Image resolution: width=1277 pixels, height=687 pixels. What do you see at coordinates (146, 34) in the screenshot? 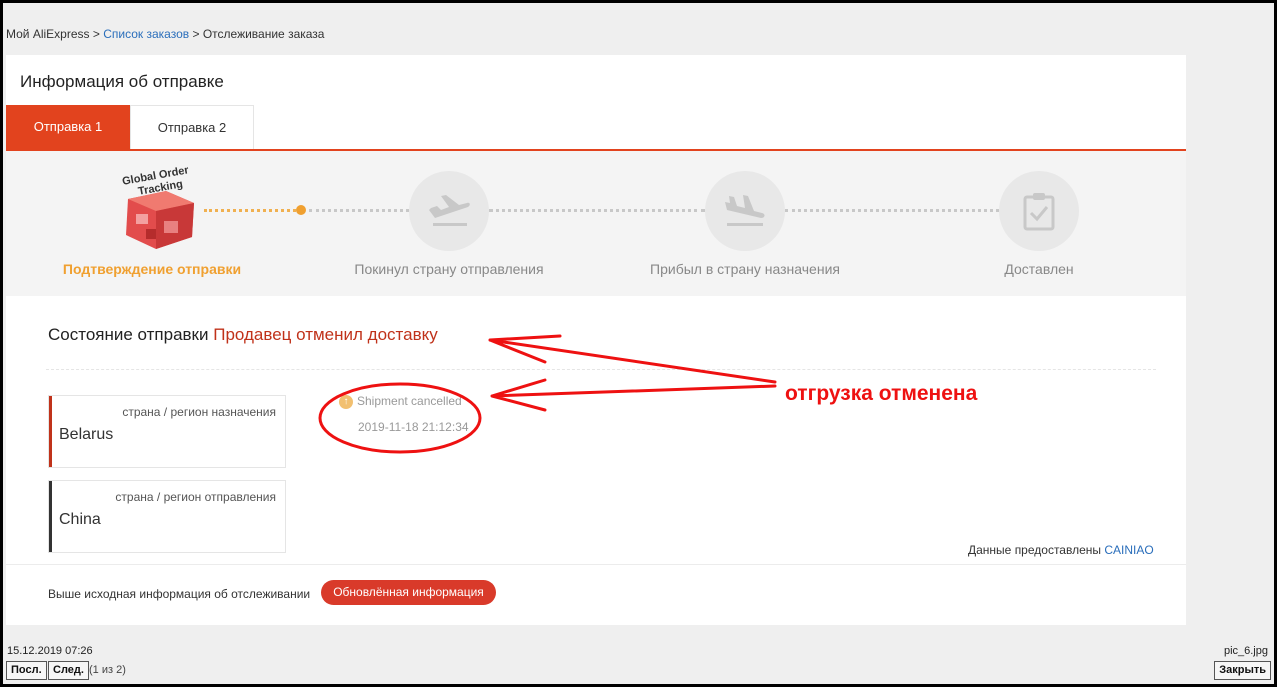
I see `breadcrumb-orders-link: Список заказов` at bounding box center [146, 34].